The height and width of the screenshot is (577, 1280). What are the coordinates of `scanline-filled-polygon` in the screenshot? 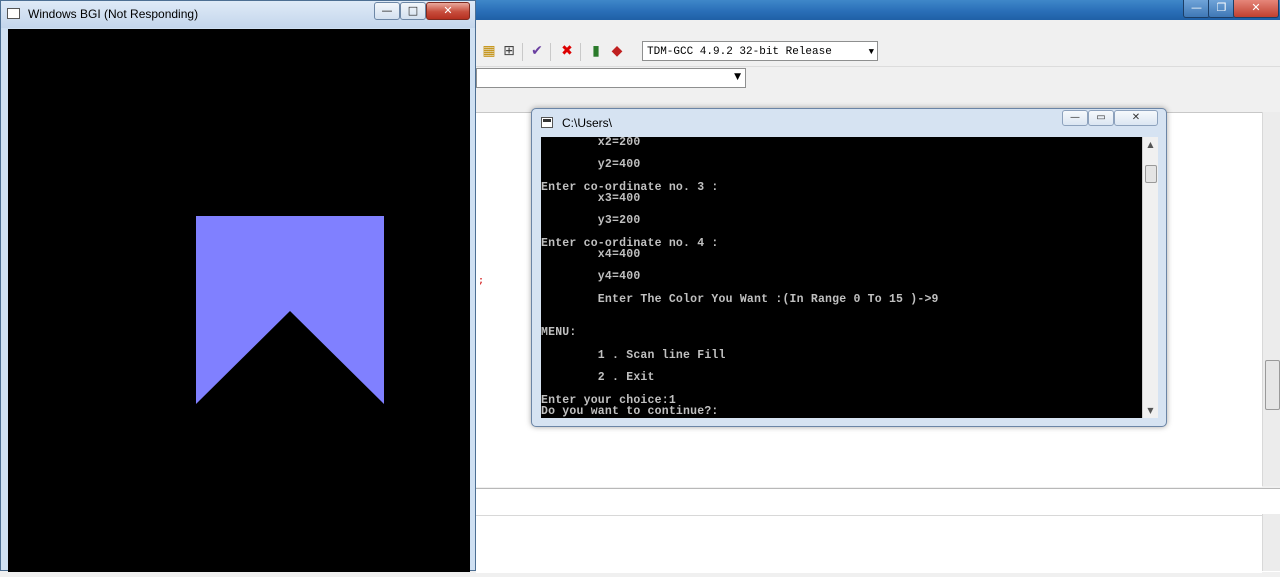 It's located at (290, 310).